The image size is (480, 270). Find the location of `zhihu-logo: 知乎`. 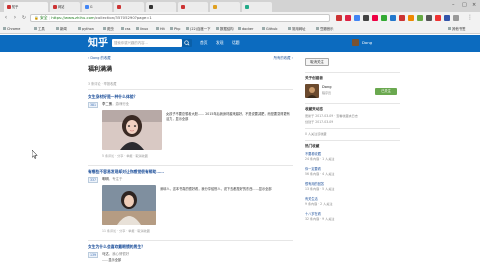

zhihu-logo: 知乎 is located at coordinates (98, 43).